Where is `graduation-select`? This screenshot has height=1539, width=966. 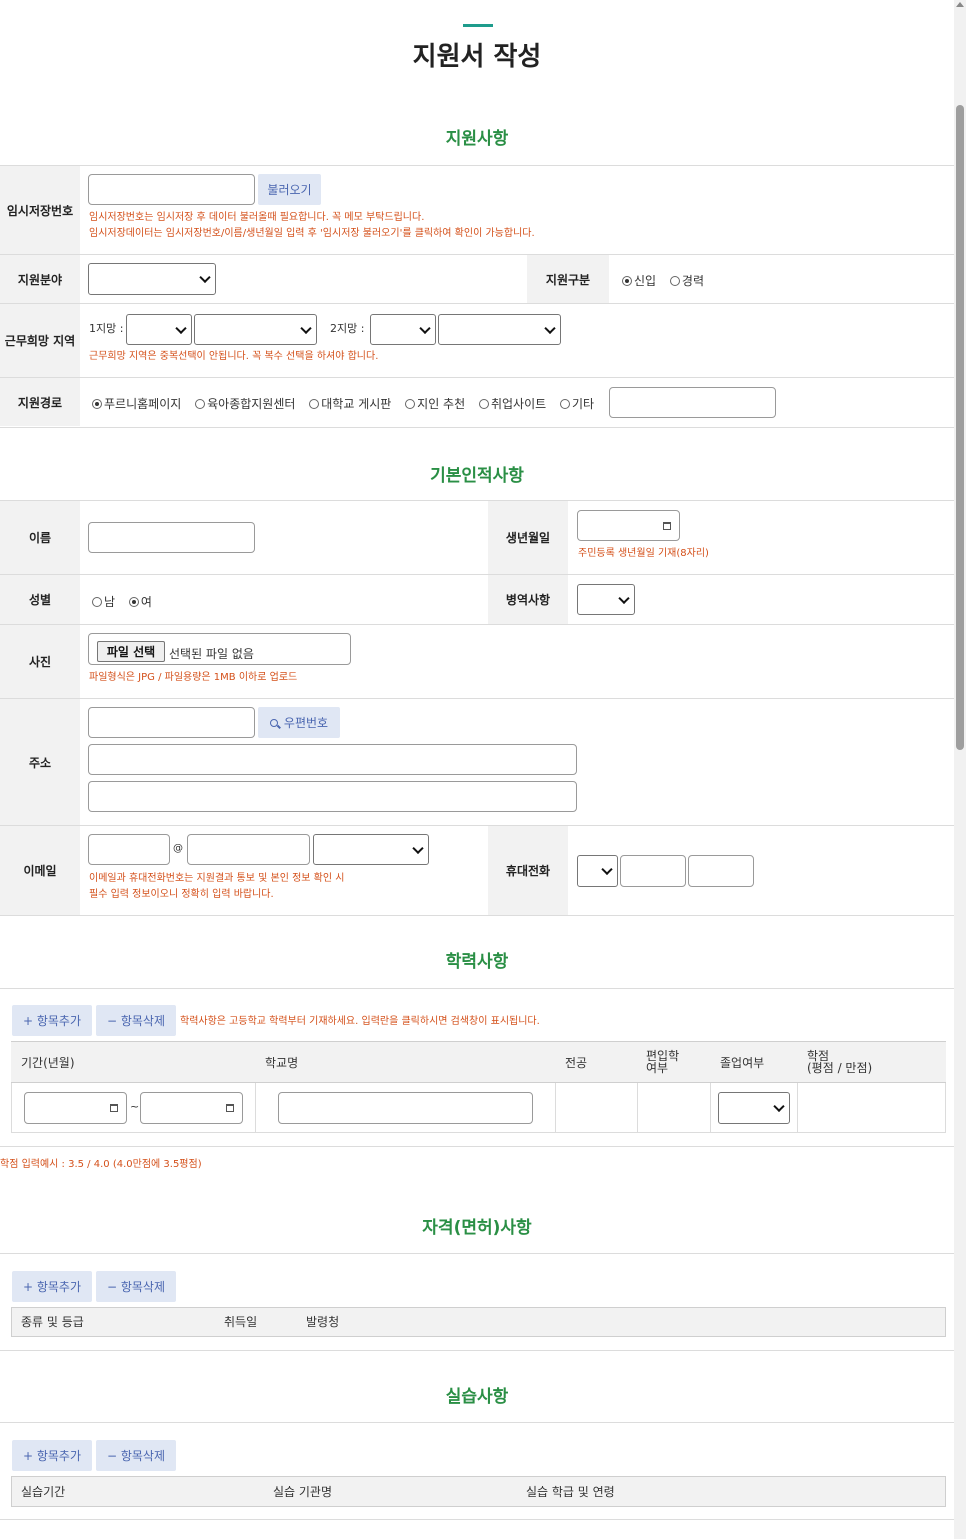
graduation-select is located at coordinates (754, 1108).